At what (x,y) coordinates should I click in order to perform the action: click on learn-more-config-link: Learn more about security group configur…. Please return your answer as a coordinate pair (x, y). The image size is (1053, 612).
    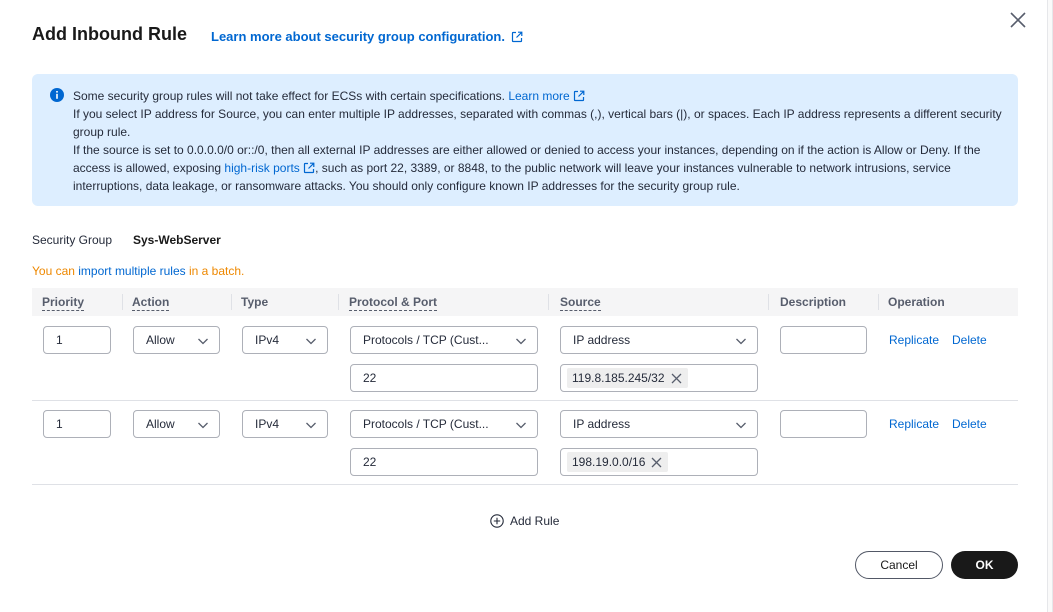
    Looking at the image, I should click on (367, 36).